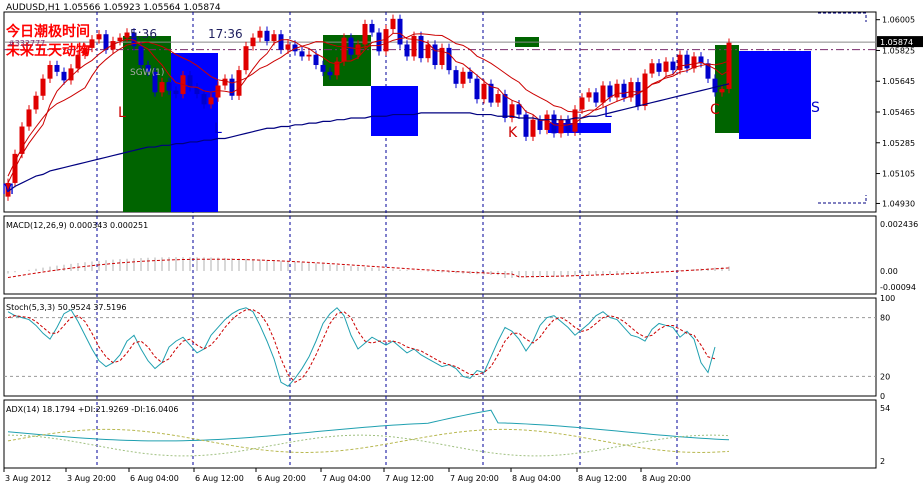 The width and height of the screenshot is (924, 485). What do you see at coordinates (474, 478) in the screenshot?
I see `x-tick-label: 7 Aug 20:00` at bounding box center [474, 478].